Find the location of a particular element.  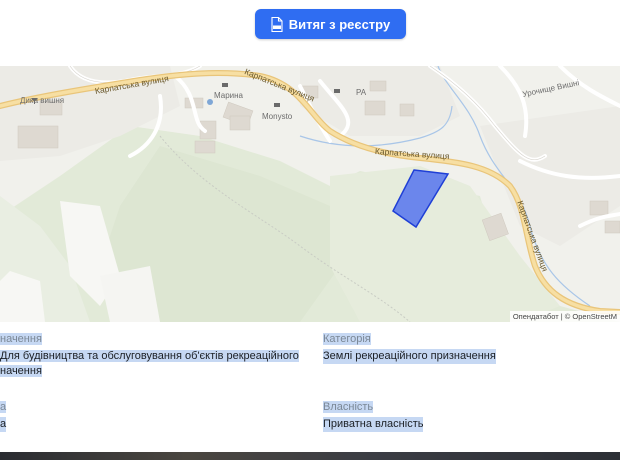

map-label-maryna: Марина is located at coordinates (228, 95).